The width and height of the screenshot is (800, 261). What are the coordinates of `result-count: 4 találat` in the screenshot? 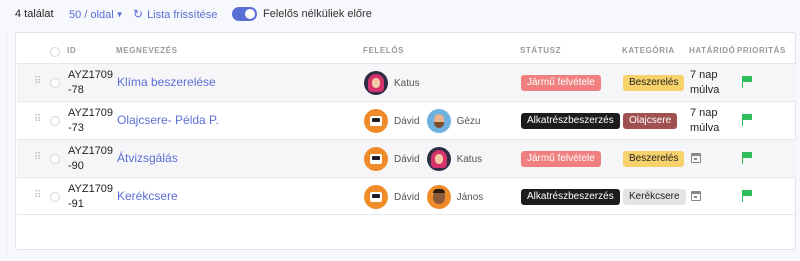 It's located at (34, 14).